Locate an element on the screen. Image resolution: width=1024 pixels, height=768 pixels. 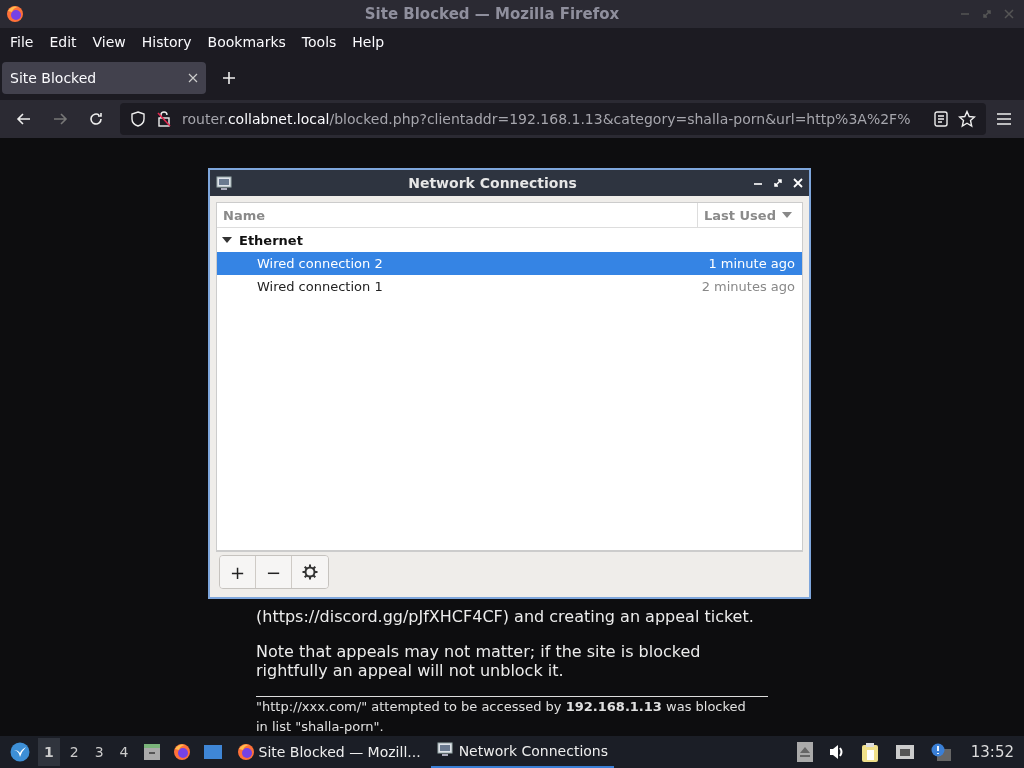
menu-item: Tools is located at coordinates (319, 42).